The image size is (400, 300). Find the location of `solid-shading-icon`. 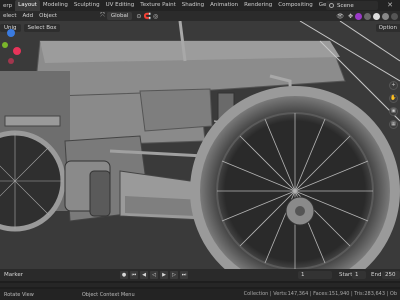

solid-shading-icon is located at coordinates (376, 16).